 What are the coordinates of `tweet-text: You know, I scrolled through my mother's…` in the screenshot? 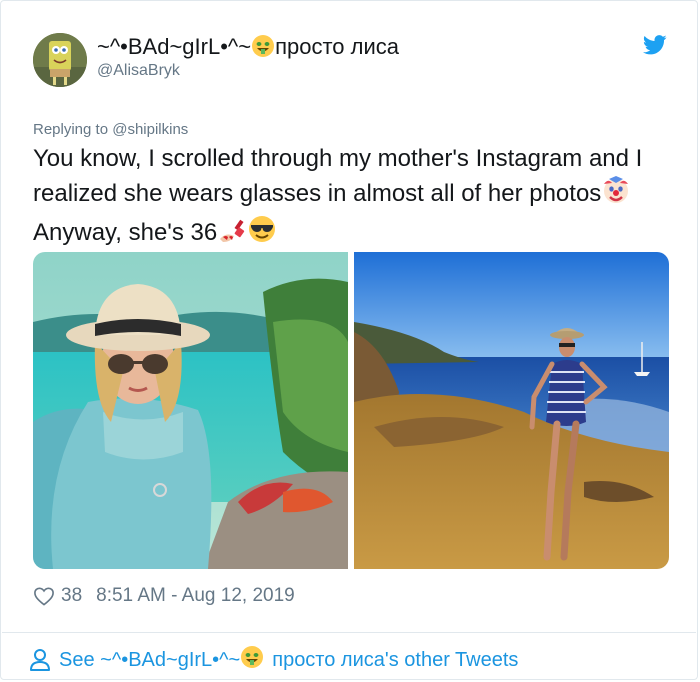 It's located at (353, 197).